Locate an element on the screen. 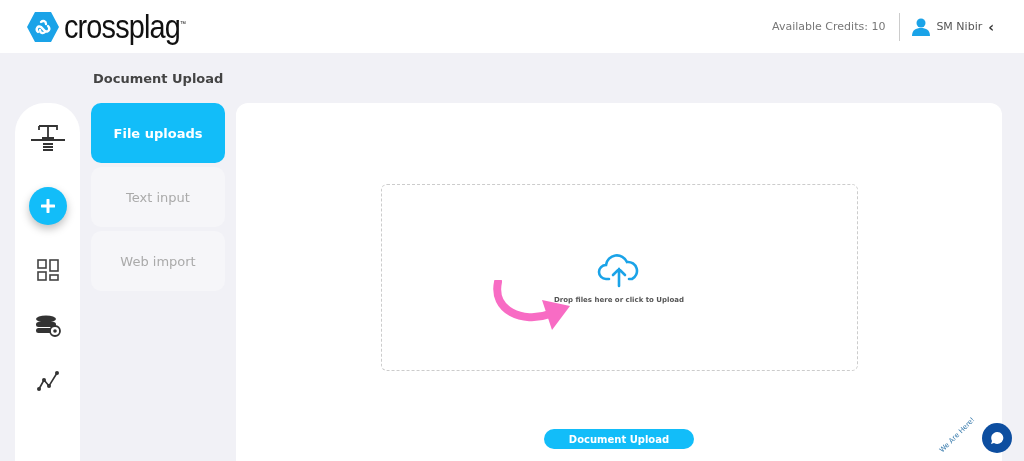 This screenshot has width=1024, height=461. user-icon is located at coordinates (921, 26).